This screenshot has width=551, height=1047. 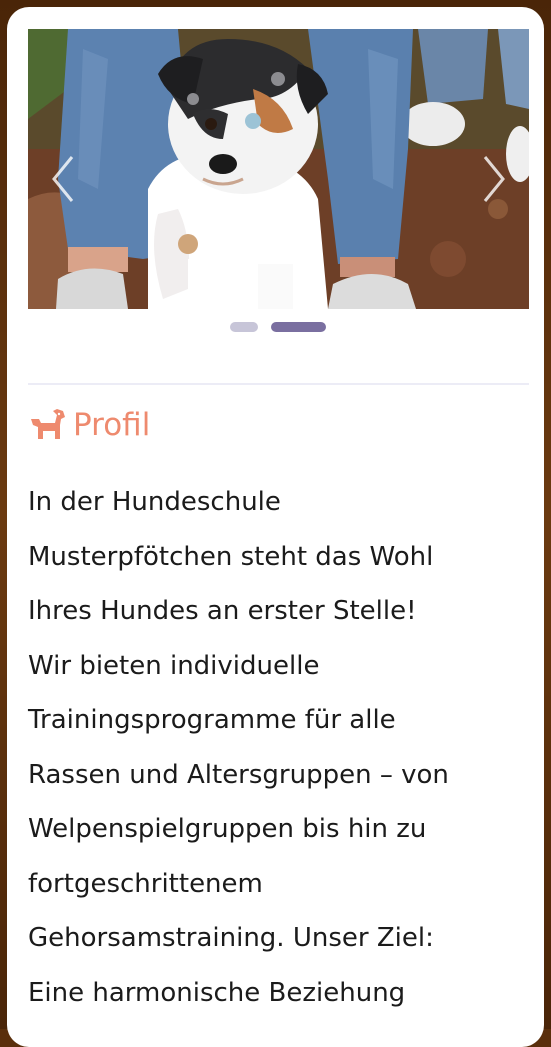 I want to click on carousel-prev-button, so click(x=62, y=179).